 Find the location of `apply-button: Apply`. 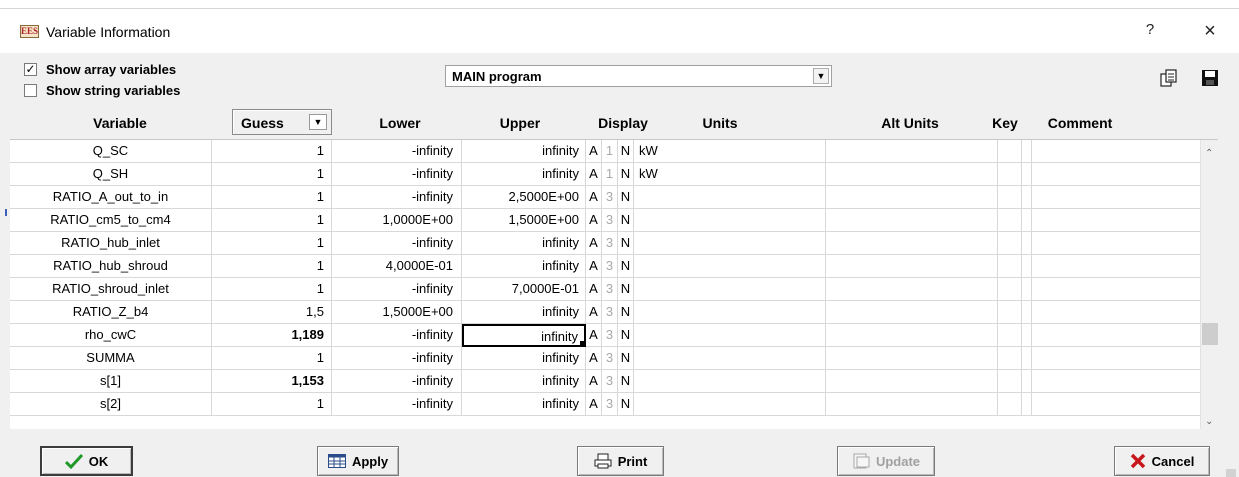

apply-button: Apply is located at coordinates (358, 461).